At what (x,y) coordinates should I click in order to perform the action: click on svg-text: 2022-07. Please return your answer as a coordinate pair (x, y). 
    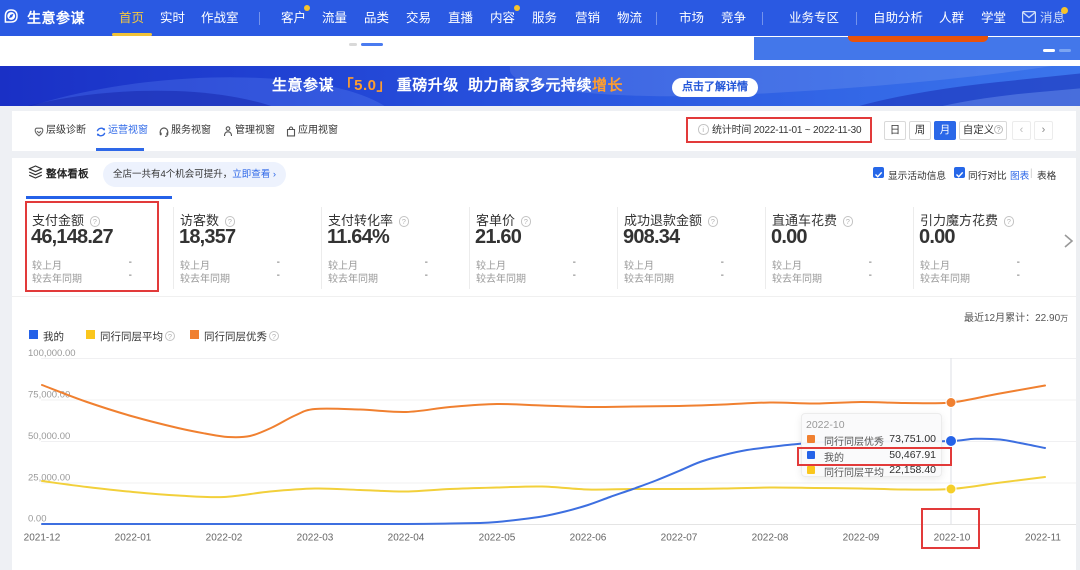
    Looking at the image, I should click on (679, 538).